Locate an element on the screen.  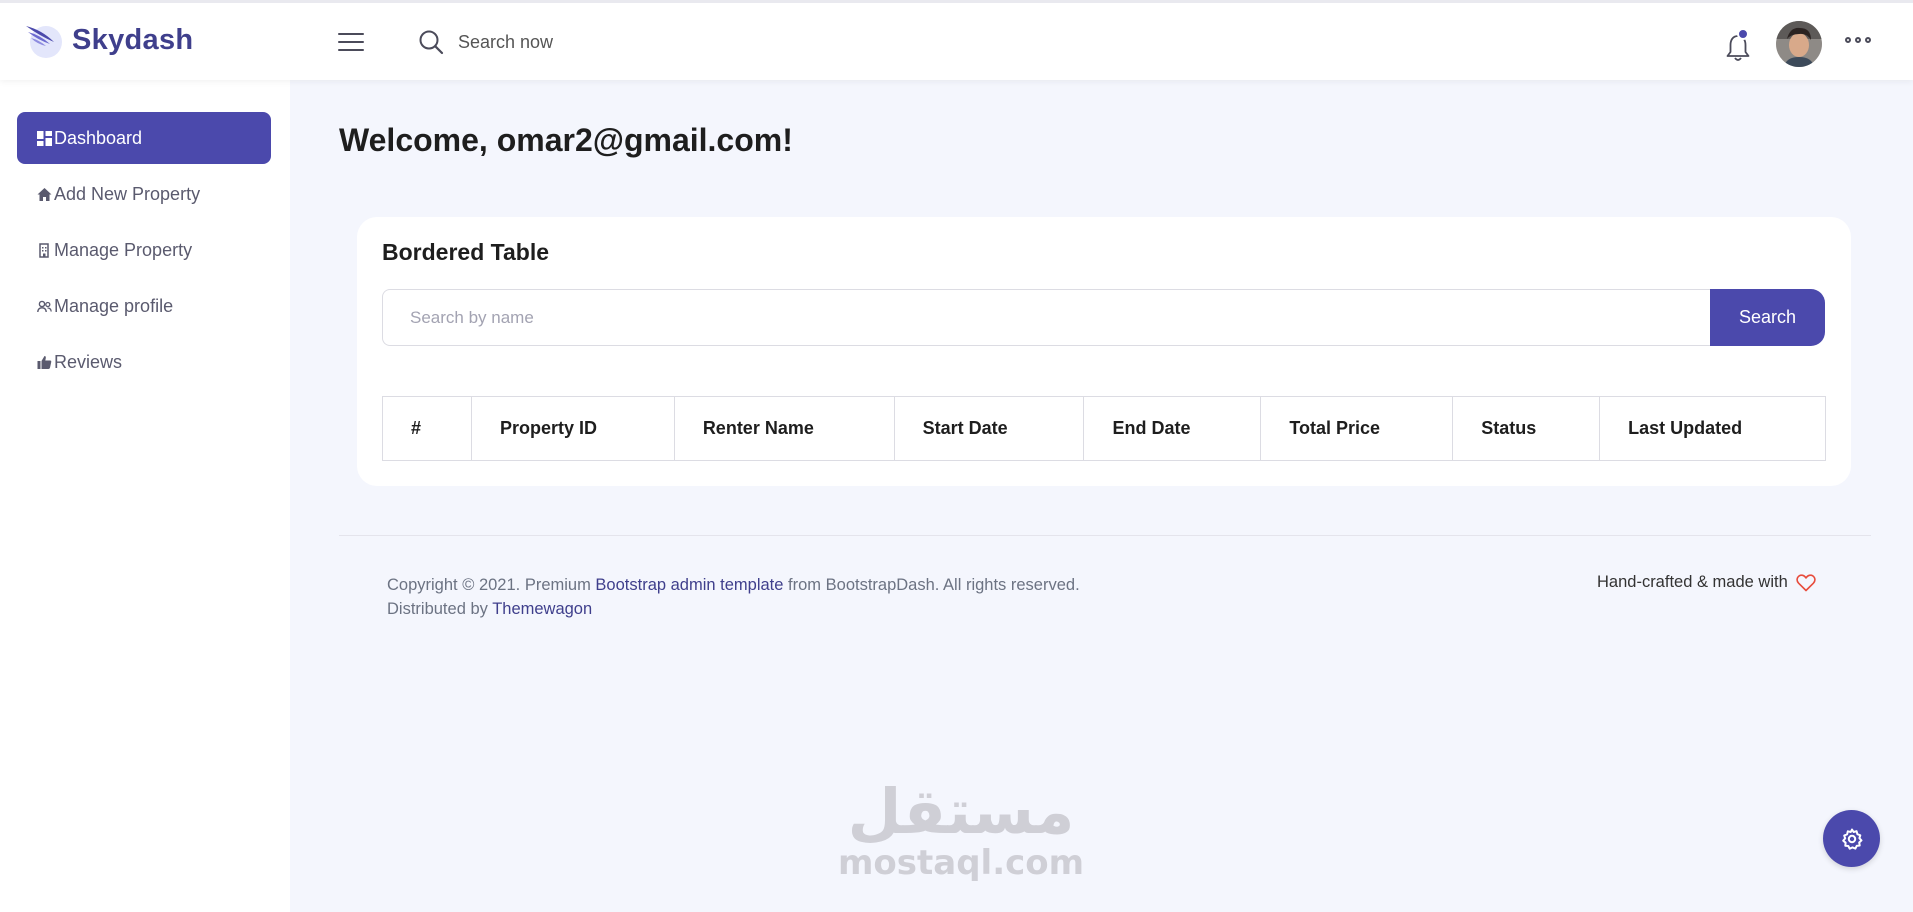
search-by-name-input is located at coordinates (1046, 317).